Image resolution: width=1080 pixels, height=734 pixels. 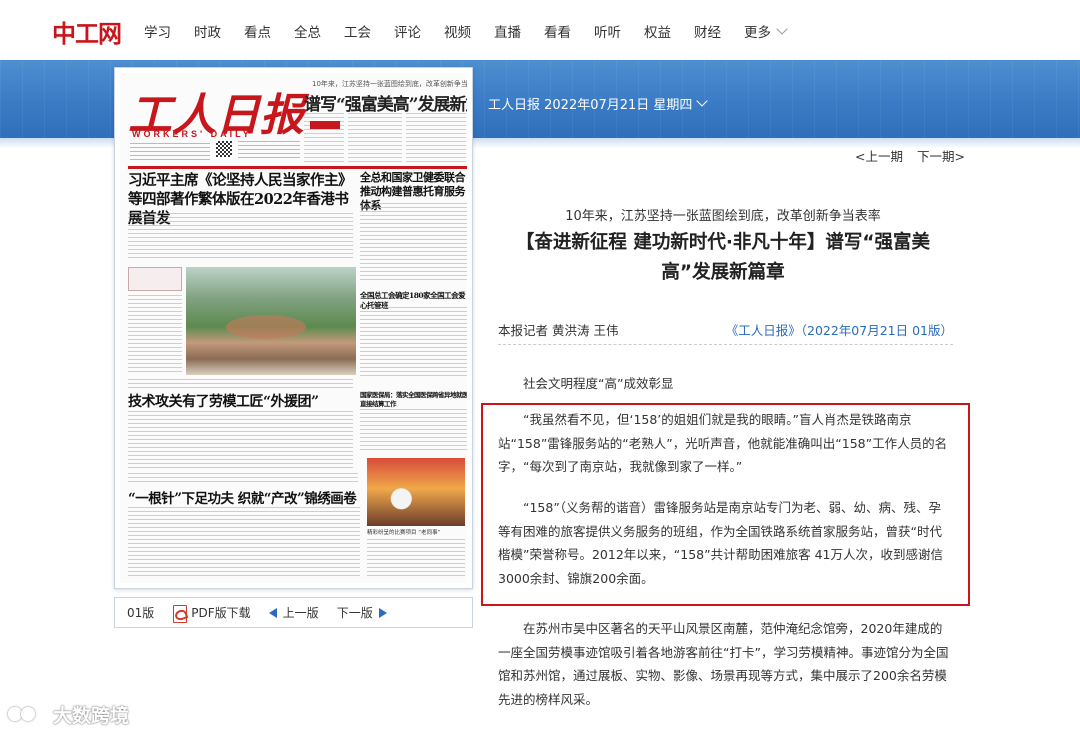 What do you see at coordinates (413, 399) in the screenshot?
I see `side-headline-3: 国家医保局：落实全国医保跨省异地就医直接结算工作` at bounding box center [413, 399].